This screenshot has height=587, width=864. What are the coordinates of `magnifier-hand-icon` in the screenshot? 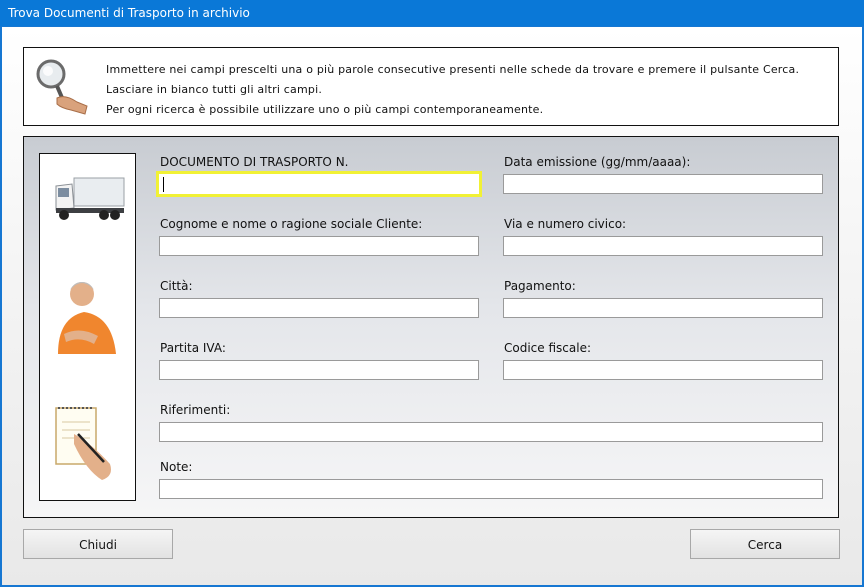 It's located at (62, 87).